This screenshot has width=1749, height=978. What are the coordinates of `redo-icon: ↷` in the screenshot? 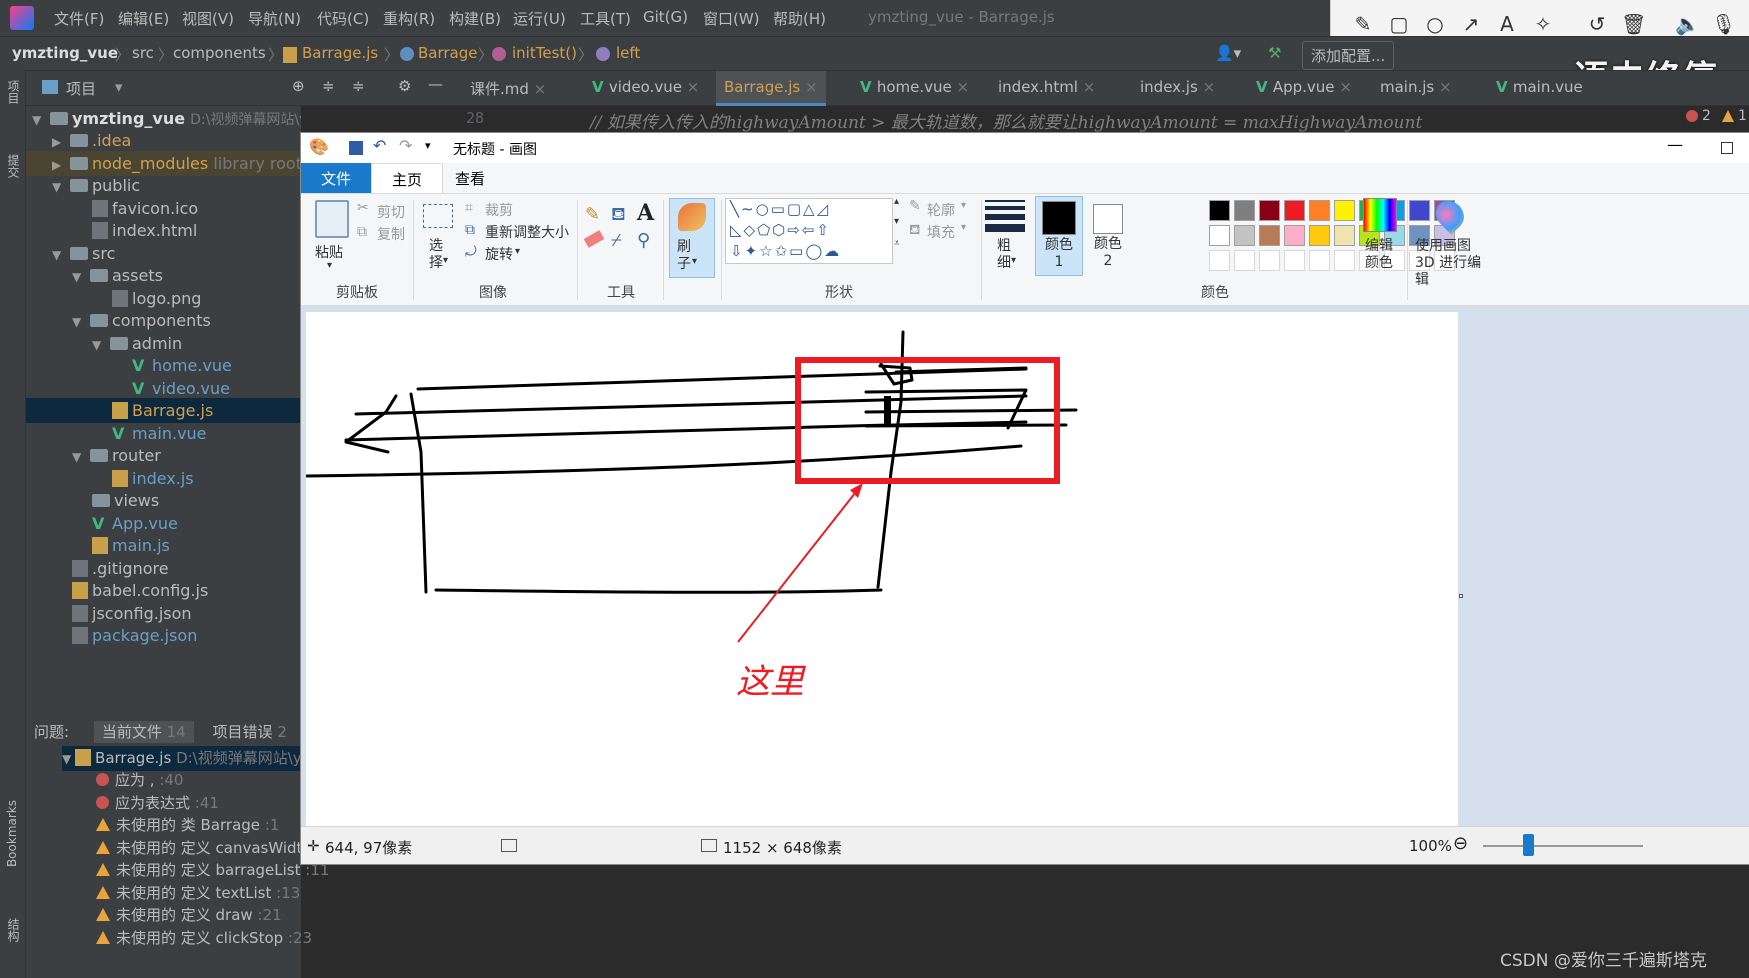 It's located at (405, 145).